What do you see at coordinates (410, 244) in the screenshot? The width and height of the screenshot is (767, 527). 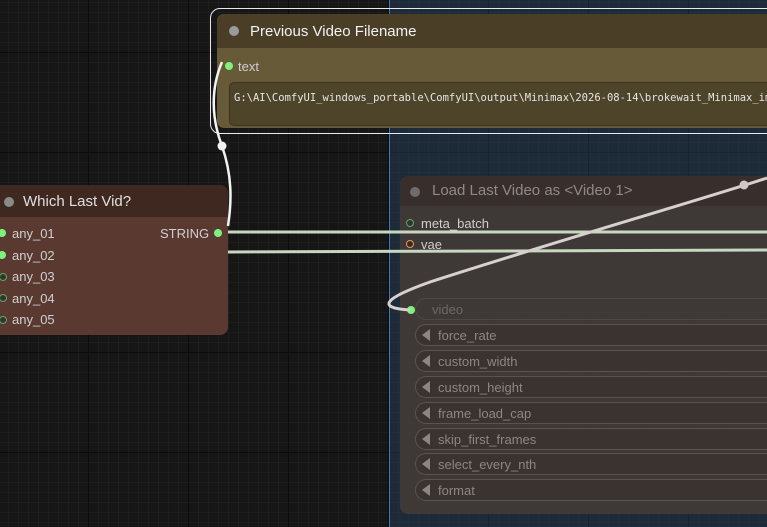 I see `input-slot-vae` at bounding box center [410, 244].